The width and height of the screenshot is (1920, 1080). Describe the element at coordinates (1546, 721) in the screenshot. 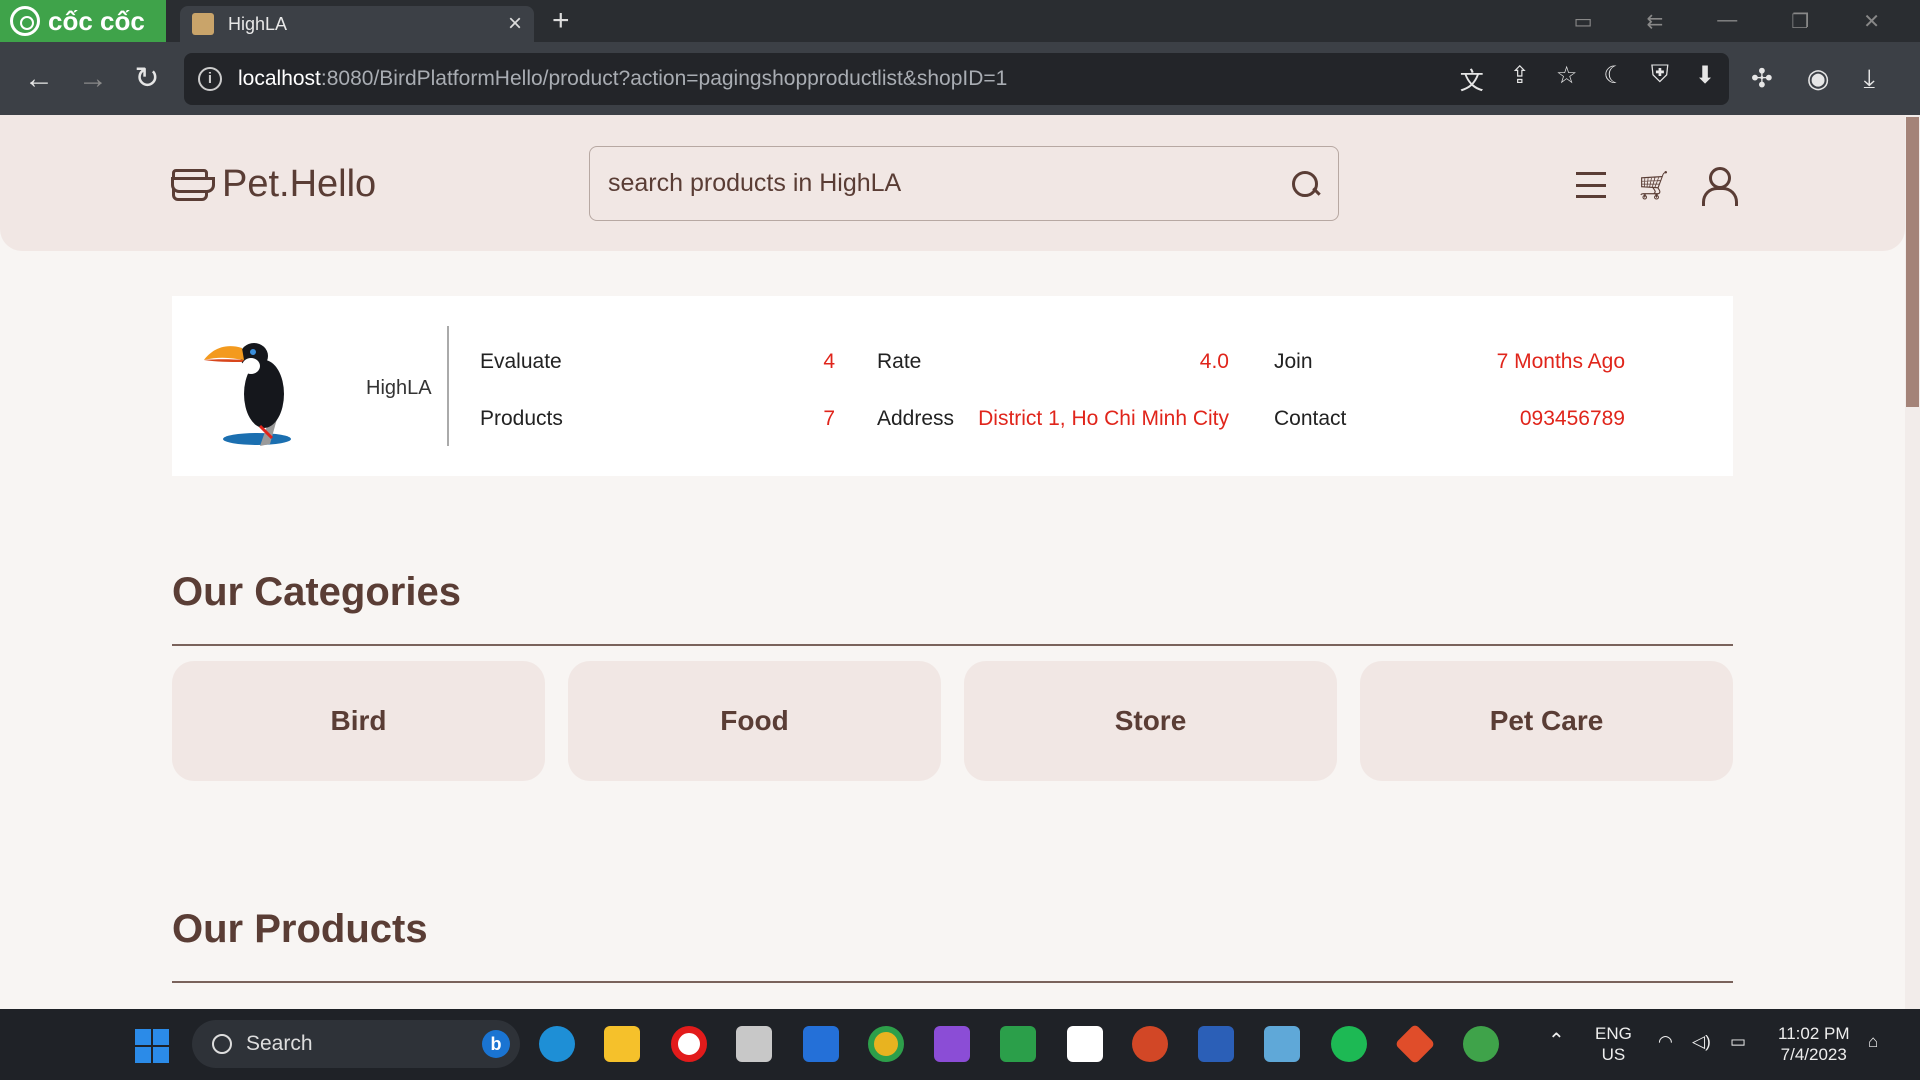

I see `category-pet-care: Pet Care` at that location.